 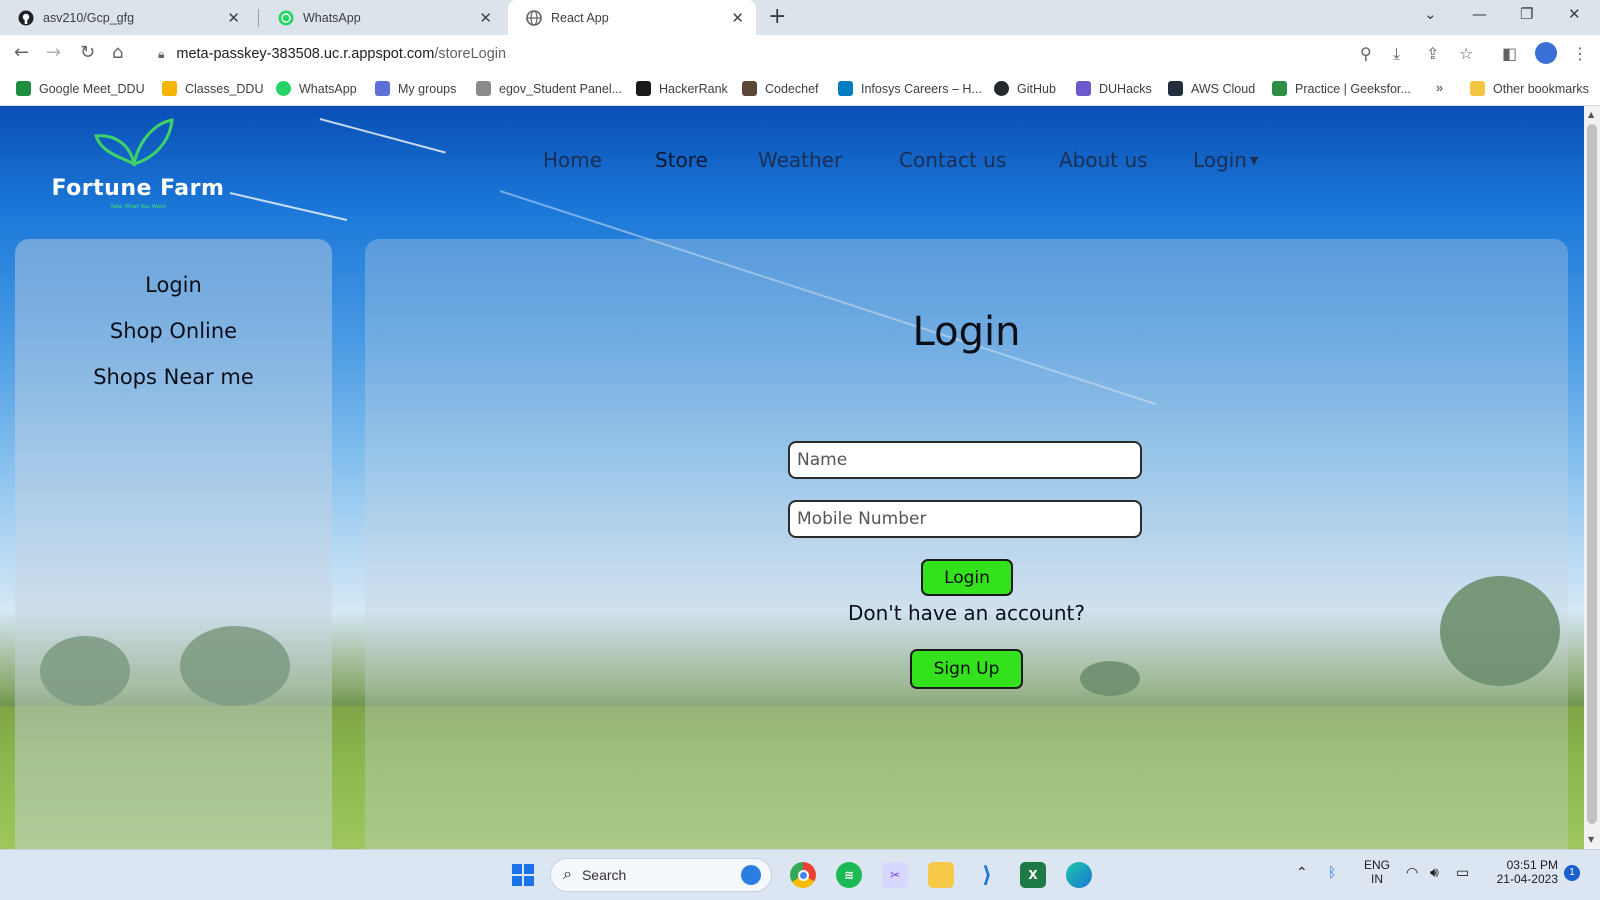 I want to click on bookmark-label: HackerRank, so click(x=693, y=88).